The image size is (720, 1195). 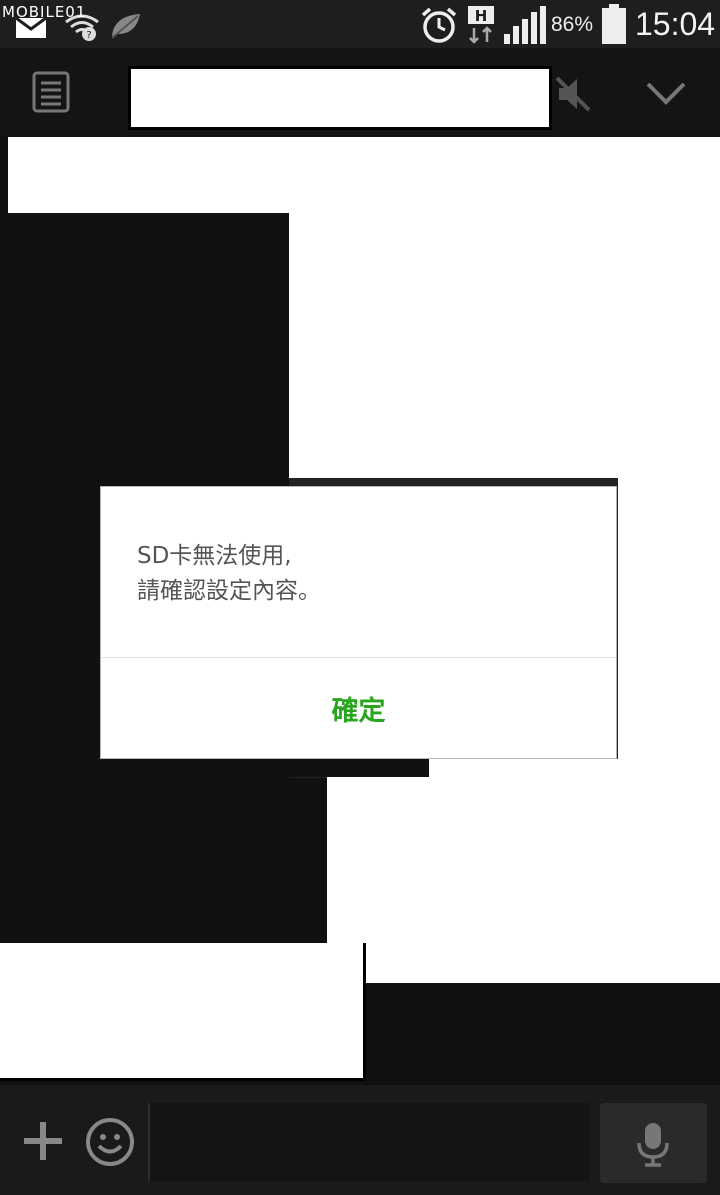 What do you see at coordinates (525, 25) in the screenshot?
I see `signal-icon` at bounding box center [525, 25].